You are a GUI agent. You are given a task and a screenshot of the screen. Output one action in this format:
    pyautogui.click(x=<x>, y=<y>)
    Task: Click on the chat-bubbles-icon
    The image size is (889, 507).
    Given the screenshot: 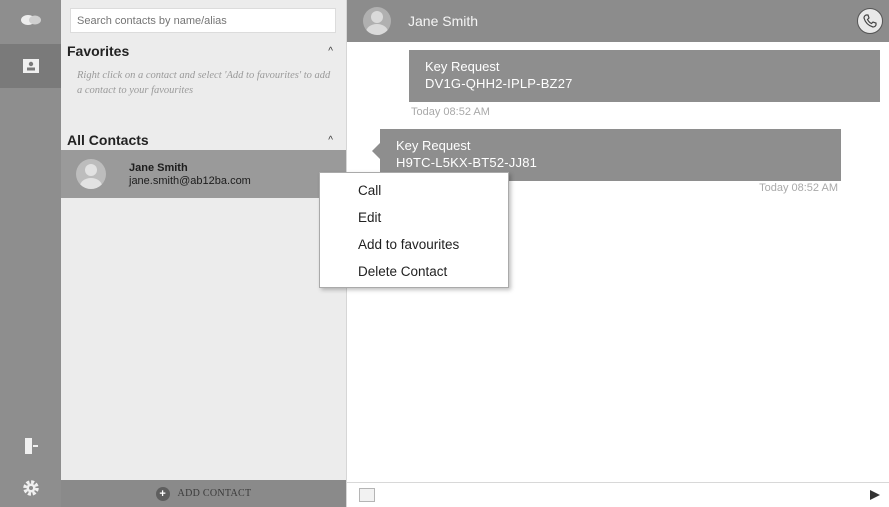 What is the action you would take?
    pyautogui.click(x=30, y=20)
    